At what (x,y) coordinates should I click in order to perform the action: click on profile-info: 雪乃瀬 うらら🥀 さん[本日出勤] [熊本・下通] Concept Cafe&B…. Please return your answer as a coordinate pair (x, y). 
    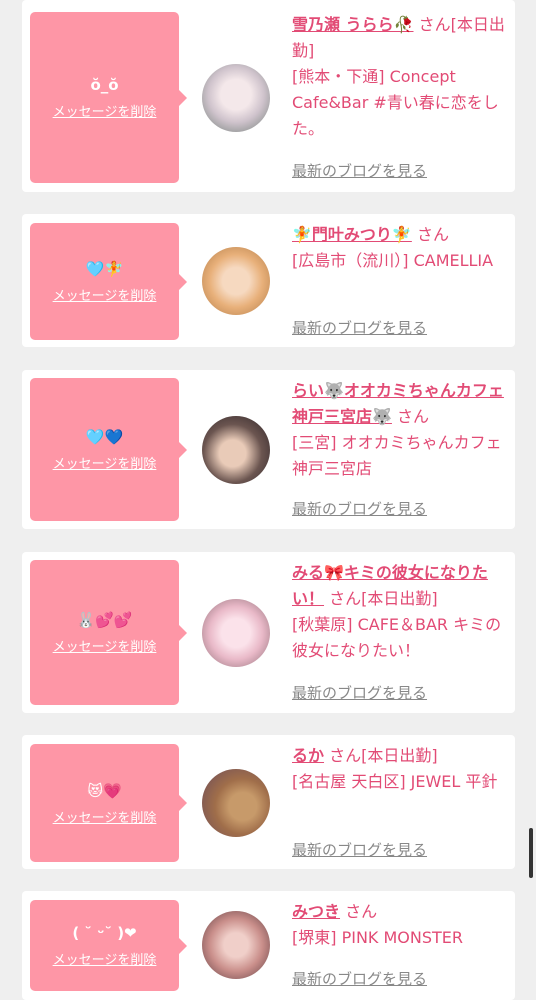
    Looking at the image, I should click on (399, 77).